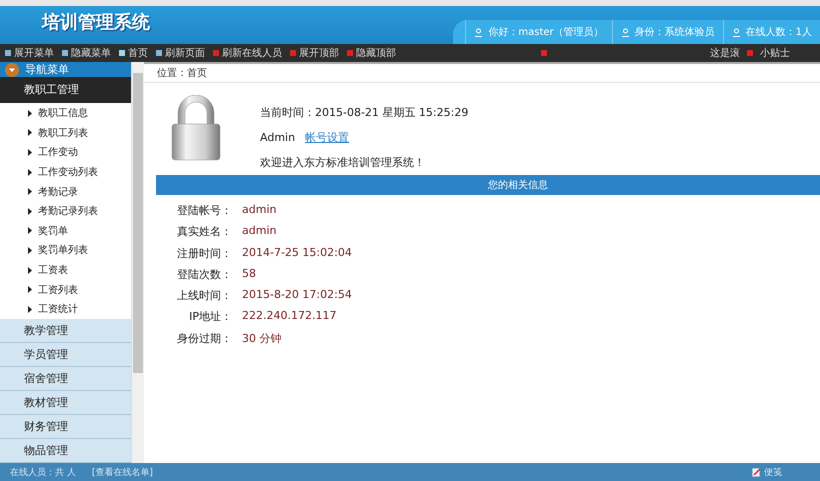 The width and height of the screenshot is (820, 481). Describe the element at coordinates (247, 53) in the screenshot. I see `toolbar-link: 刷新在线人员` at that location.